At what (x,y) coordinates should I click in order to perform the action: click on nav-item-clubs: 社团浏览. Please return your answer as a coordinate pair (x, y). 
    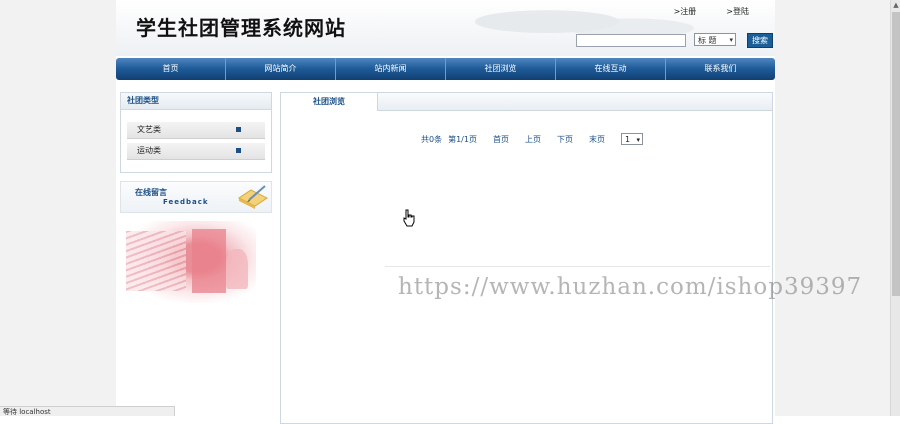
    Looking at the image, I should click on (501, 69).